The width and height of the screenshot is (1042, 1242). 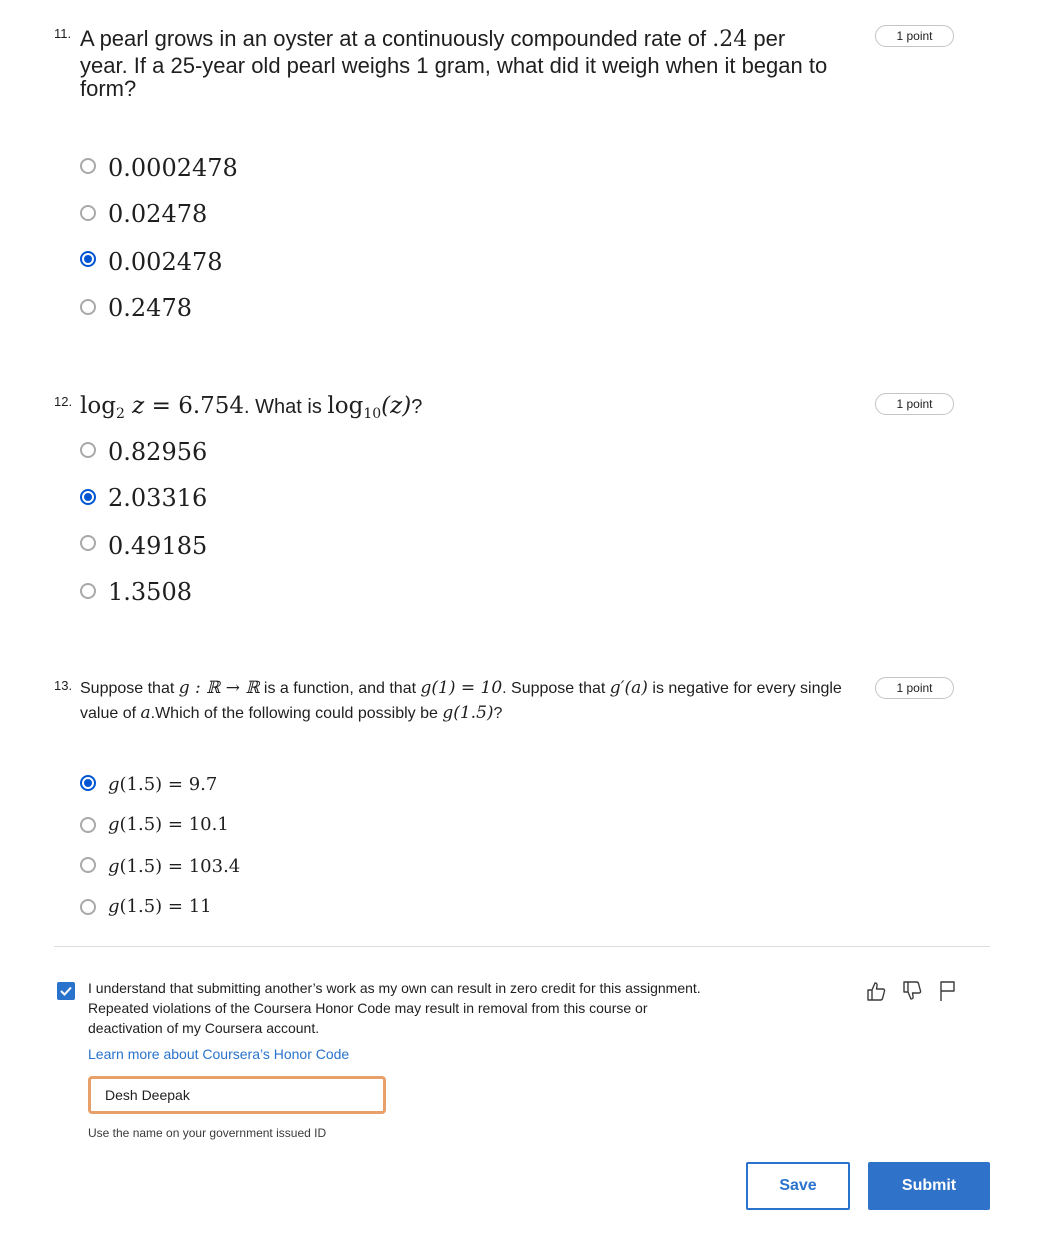 I want to click on legal-name-input, so click(x=237, y=1095).